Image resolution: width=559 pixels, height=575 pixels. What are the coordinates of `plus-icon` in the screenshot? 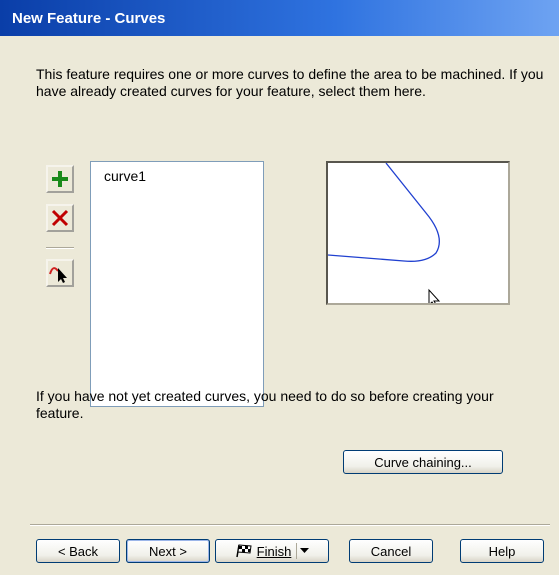 It's located at (60, 179).